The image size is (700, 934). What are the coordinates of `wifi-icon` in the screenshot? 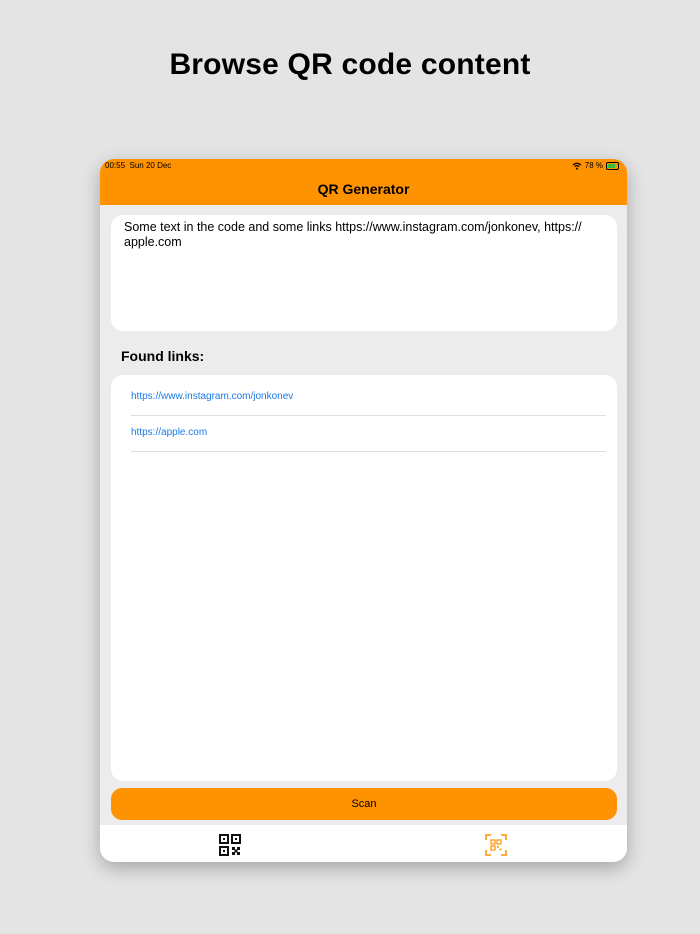 It's located at (577, 166).